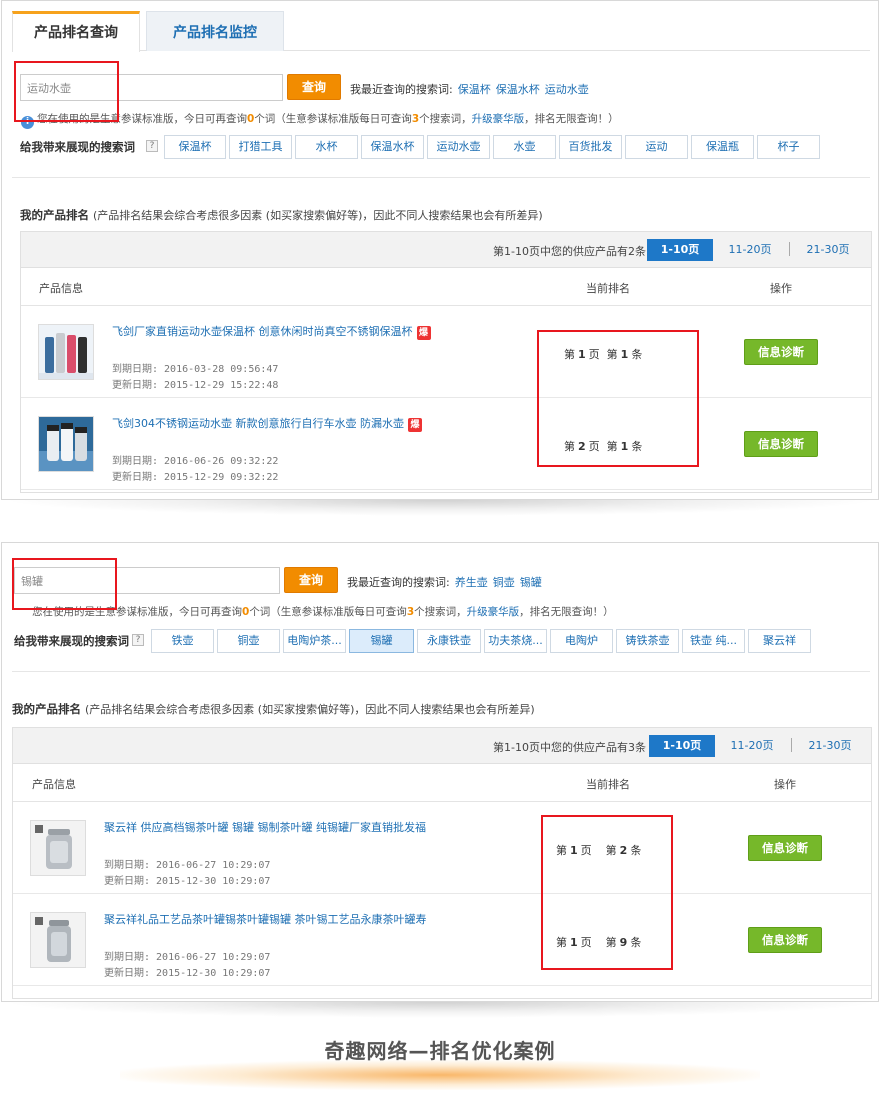 This screenshot has height=1096, width=880. What do you see at coordinates (581, 641) in the screenshot?
I see `keyword-tag: 电陶炉` at bounding box center [581, 641].